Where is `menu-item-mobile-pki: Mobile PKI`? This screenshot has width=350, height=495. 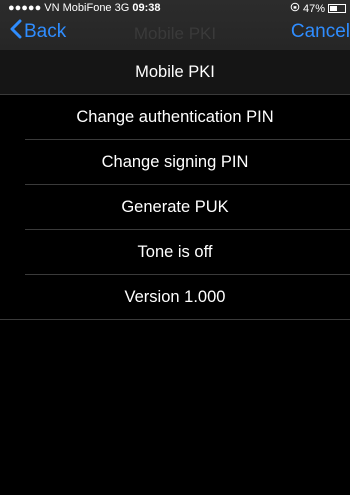
menu-item-mobile-pki: Mobile PKI is located at coordinates (175, 72).